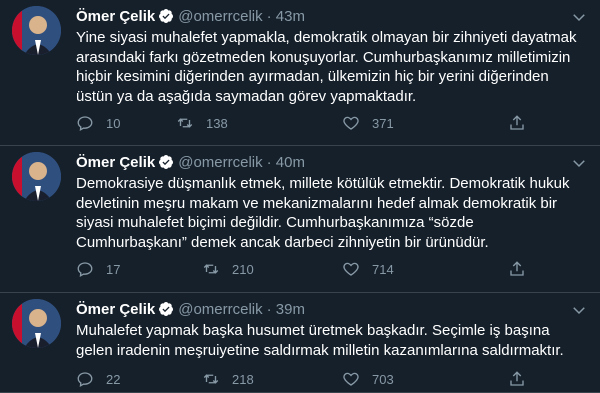 The image size is (600, 393). Describe the element at coordinates (243, 379) in the screenshot. I see `retweet-count: 218` at that location.